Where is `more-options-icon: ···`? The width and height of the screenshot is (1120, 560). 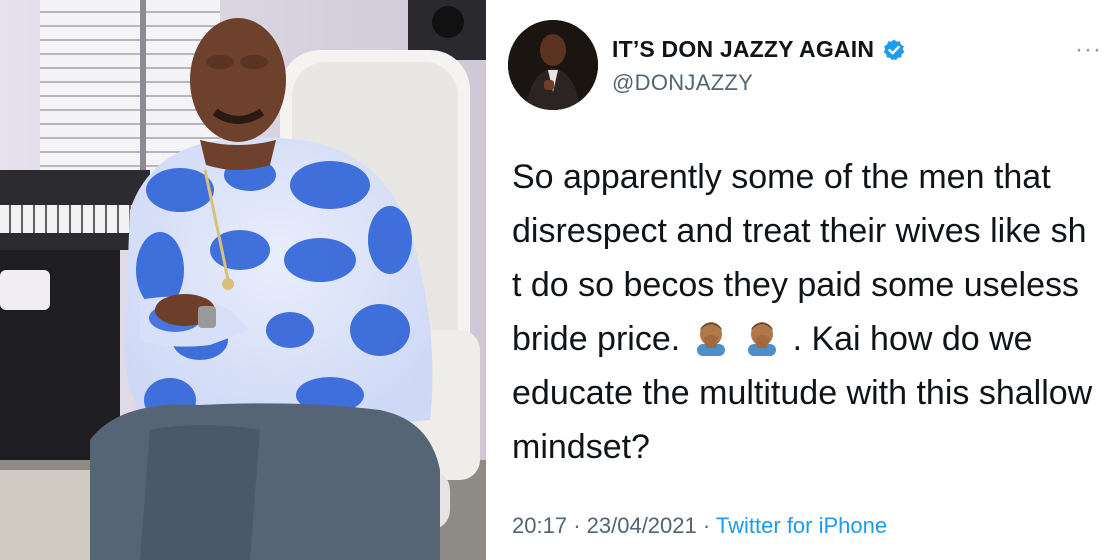
more-options-icon: ··· is located at coordinates (1088, 50).